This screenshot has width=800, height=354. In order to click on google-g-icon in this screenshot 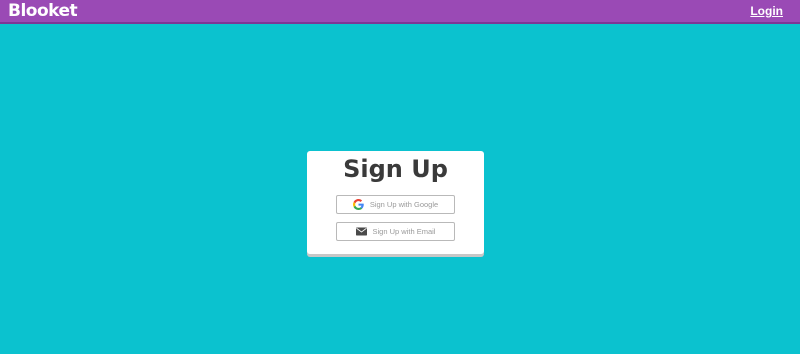, I will do `click(358, 204)`.